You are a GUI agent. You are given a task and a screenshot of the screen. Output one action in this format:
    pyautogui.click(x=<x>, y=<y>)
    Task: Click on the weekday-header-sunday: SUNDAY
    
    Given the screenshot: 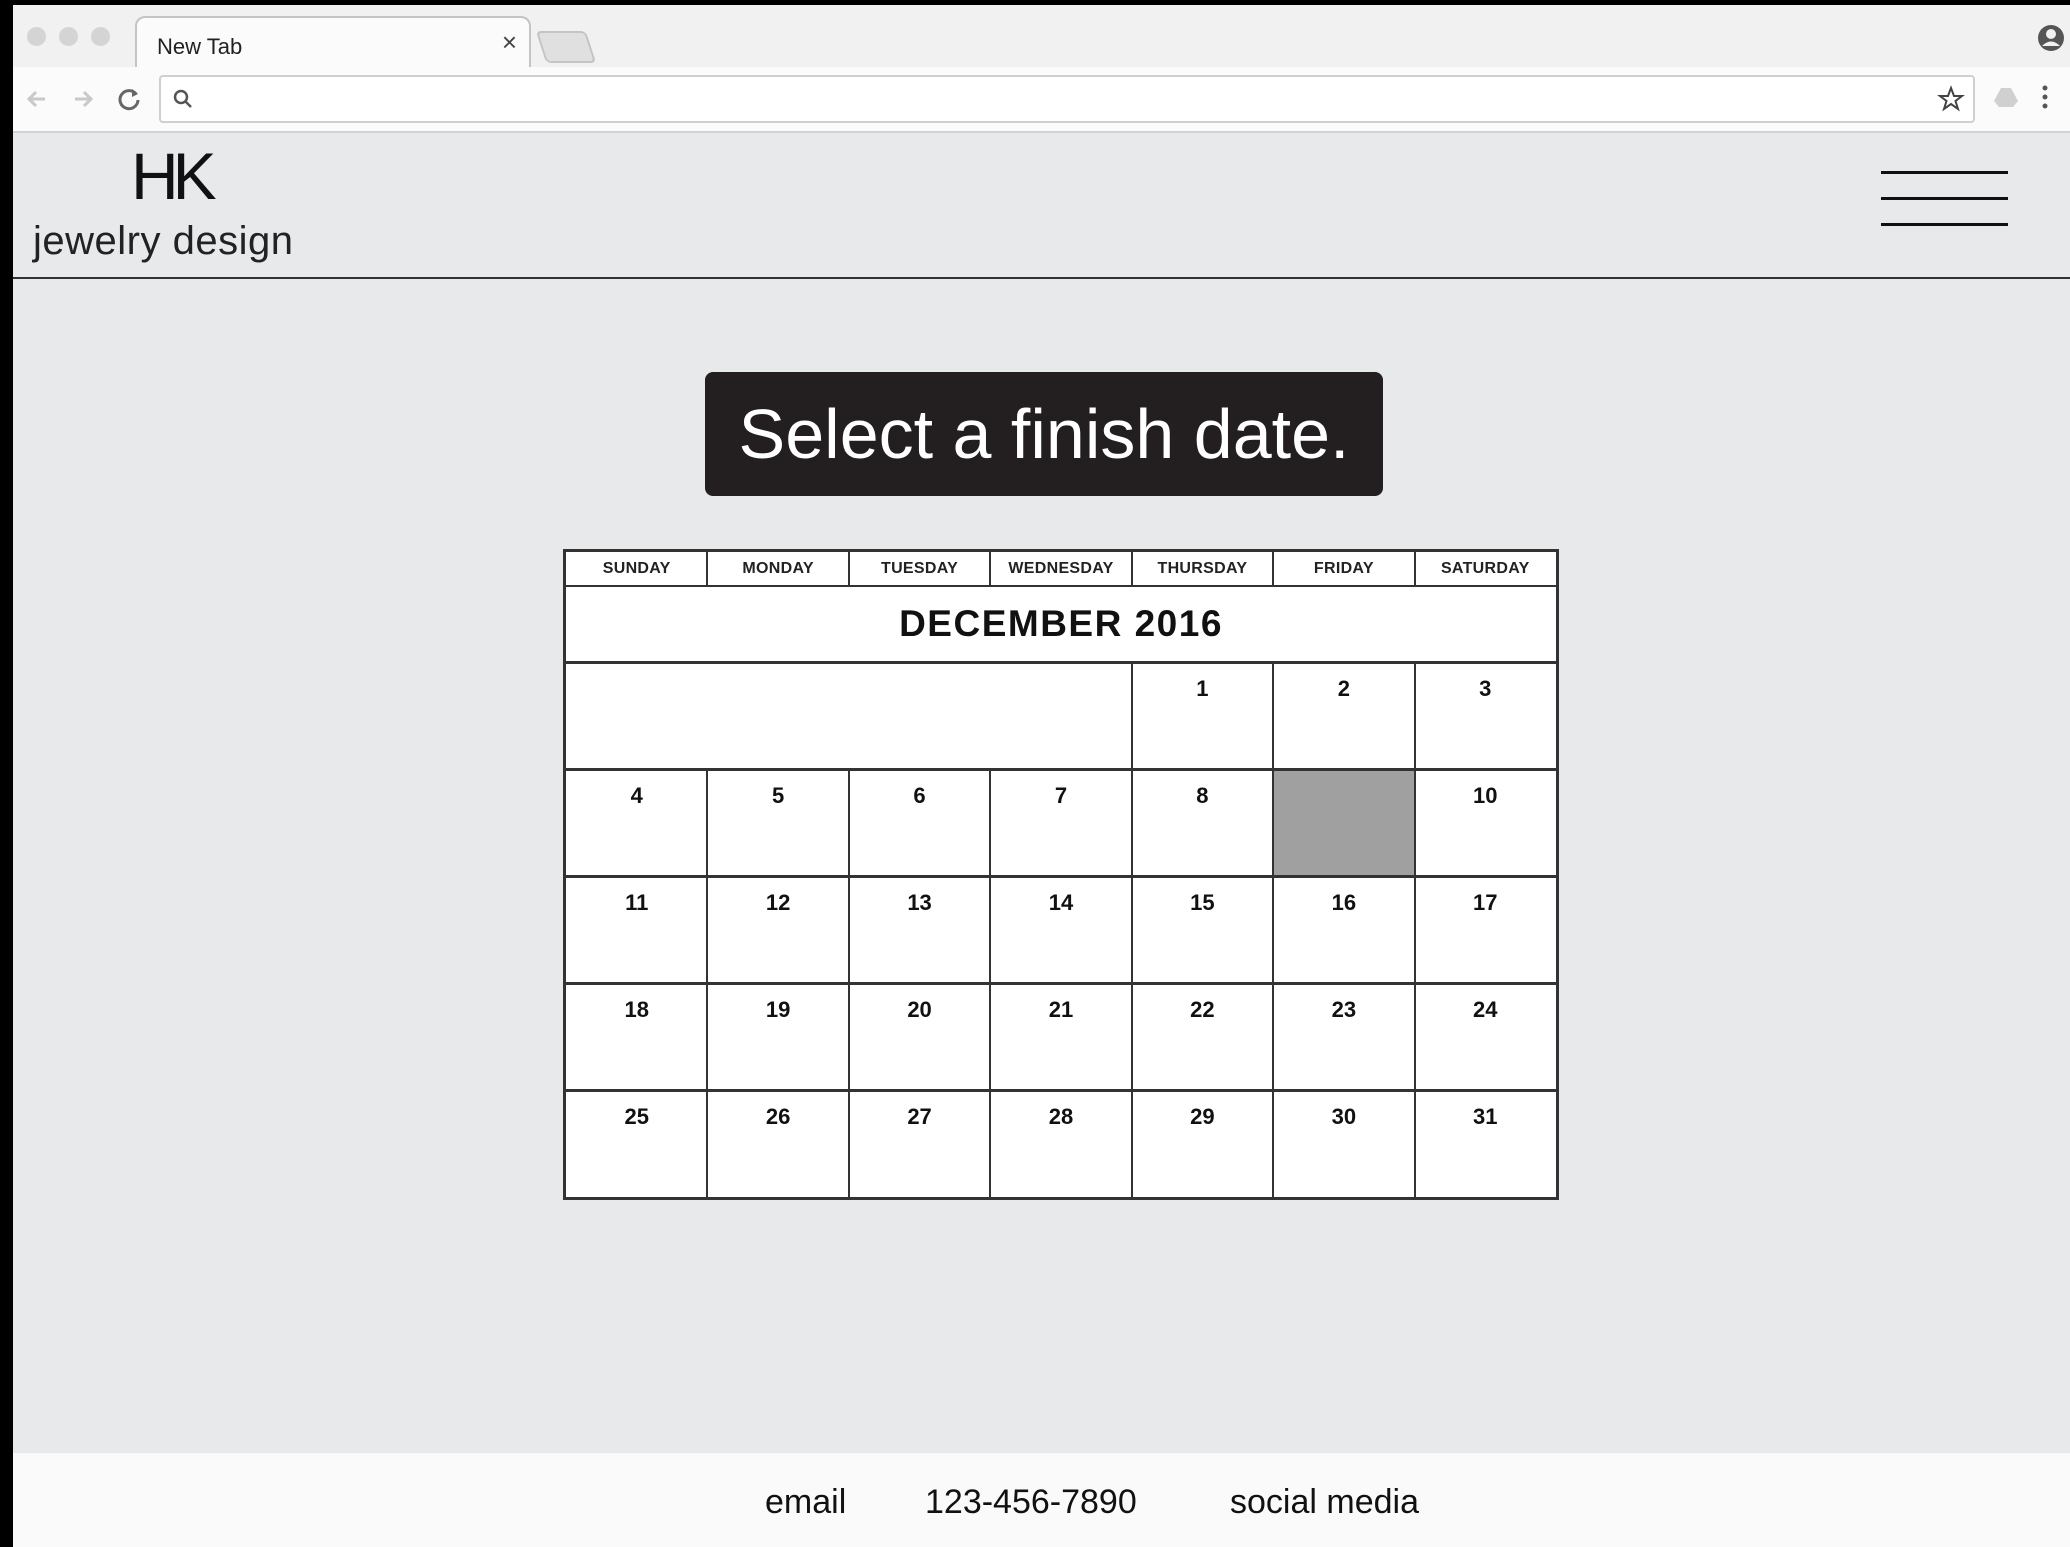 What is the action you would take?
    pyautogui.click(x=636, y=568)
    